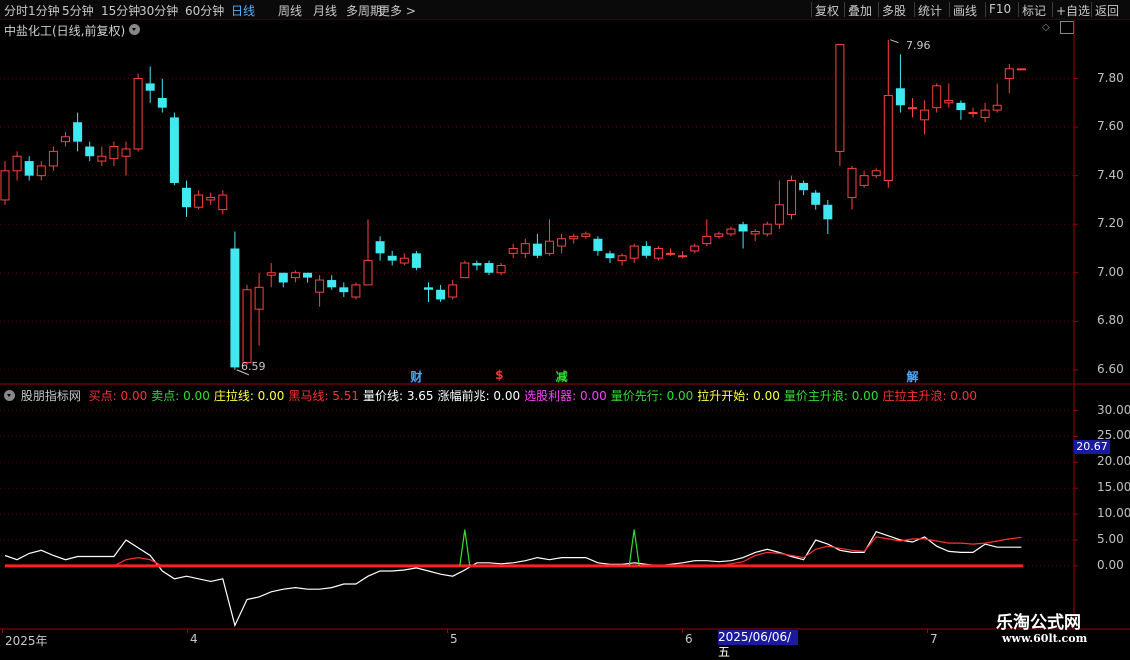  Describe the element at coordinates (1092, 447) in the screenshot. I see `current-value-box: 20.67` at that location.